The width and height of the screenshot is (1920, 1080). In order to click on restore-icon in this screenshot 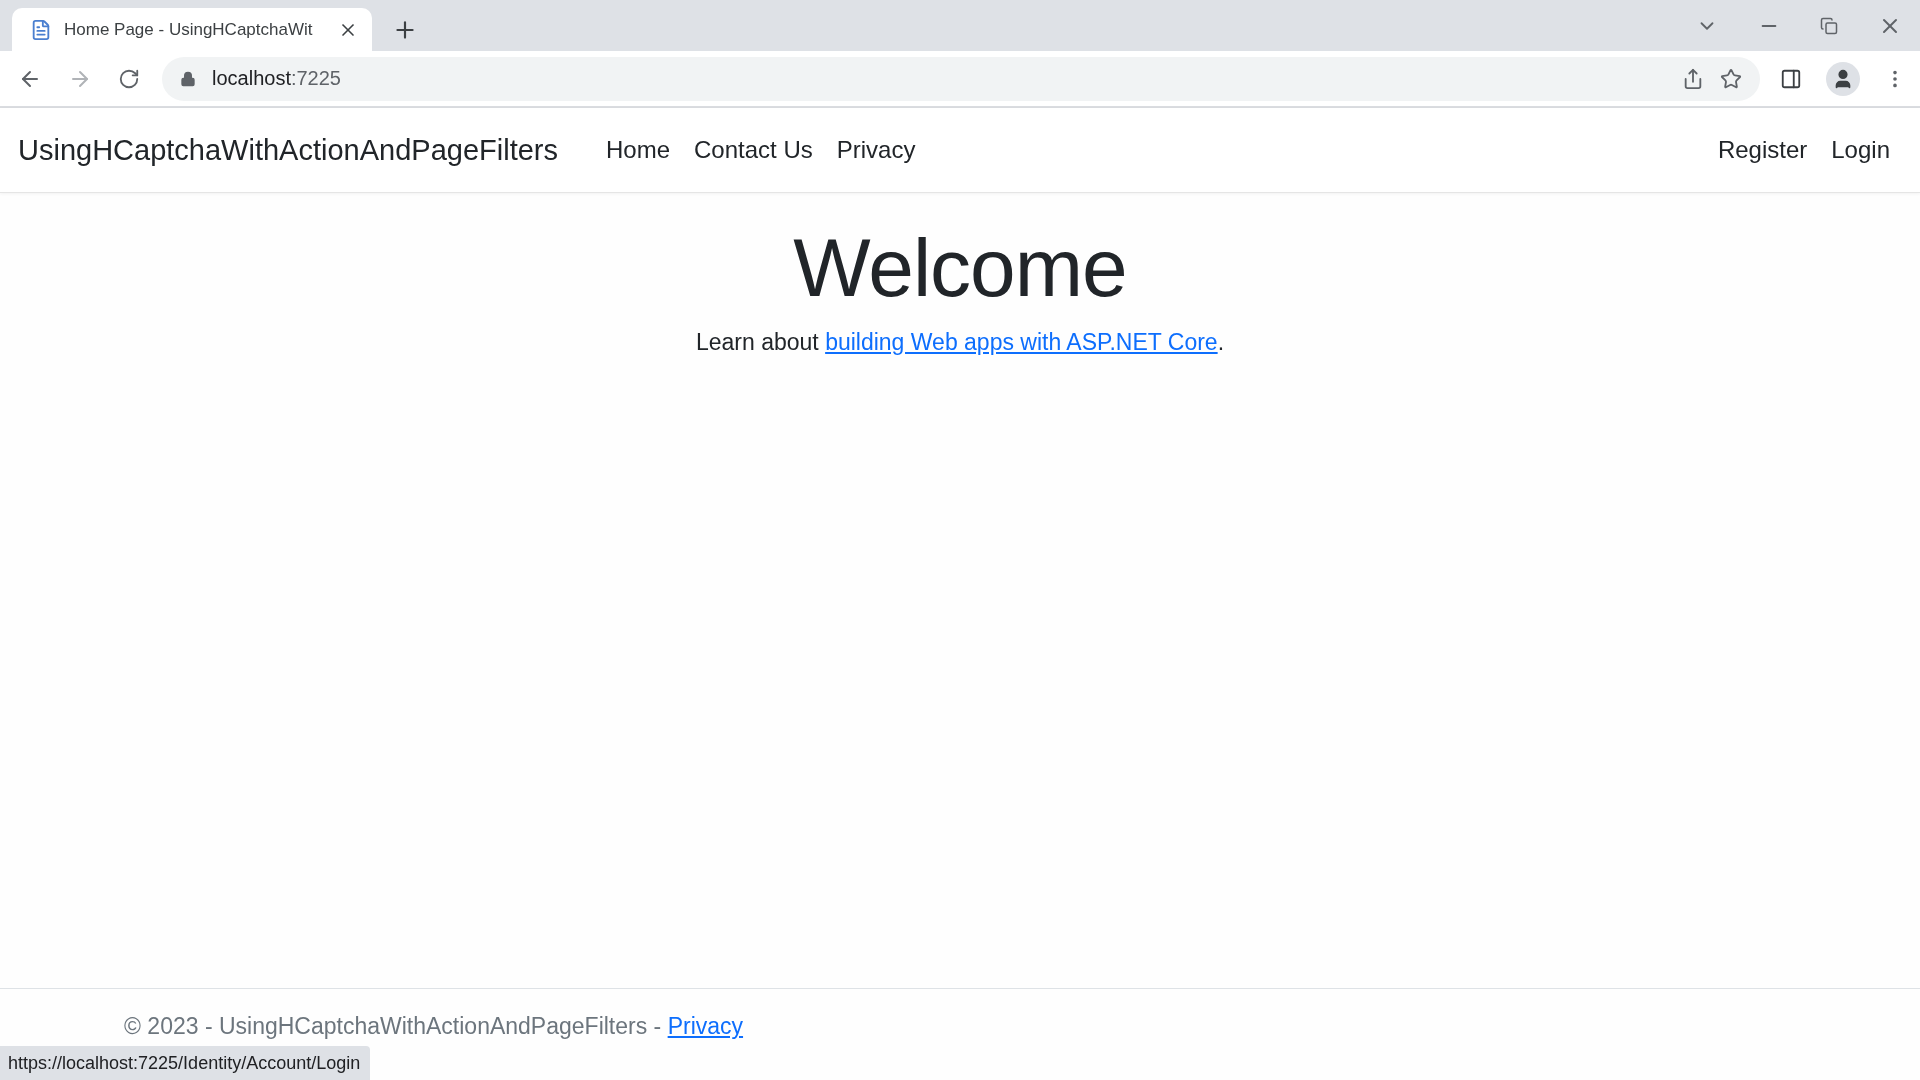, I will do `click(1829, 25)`.